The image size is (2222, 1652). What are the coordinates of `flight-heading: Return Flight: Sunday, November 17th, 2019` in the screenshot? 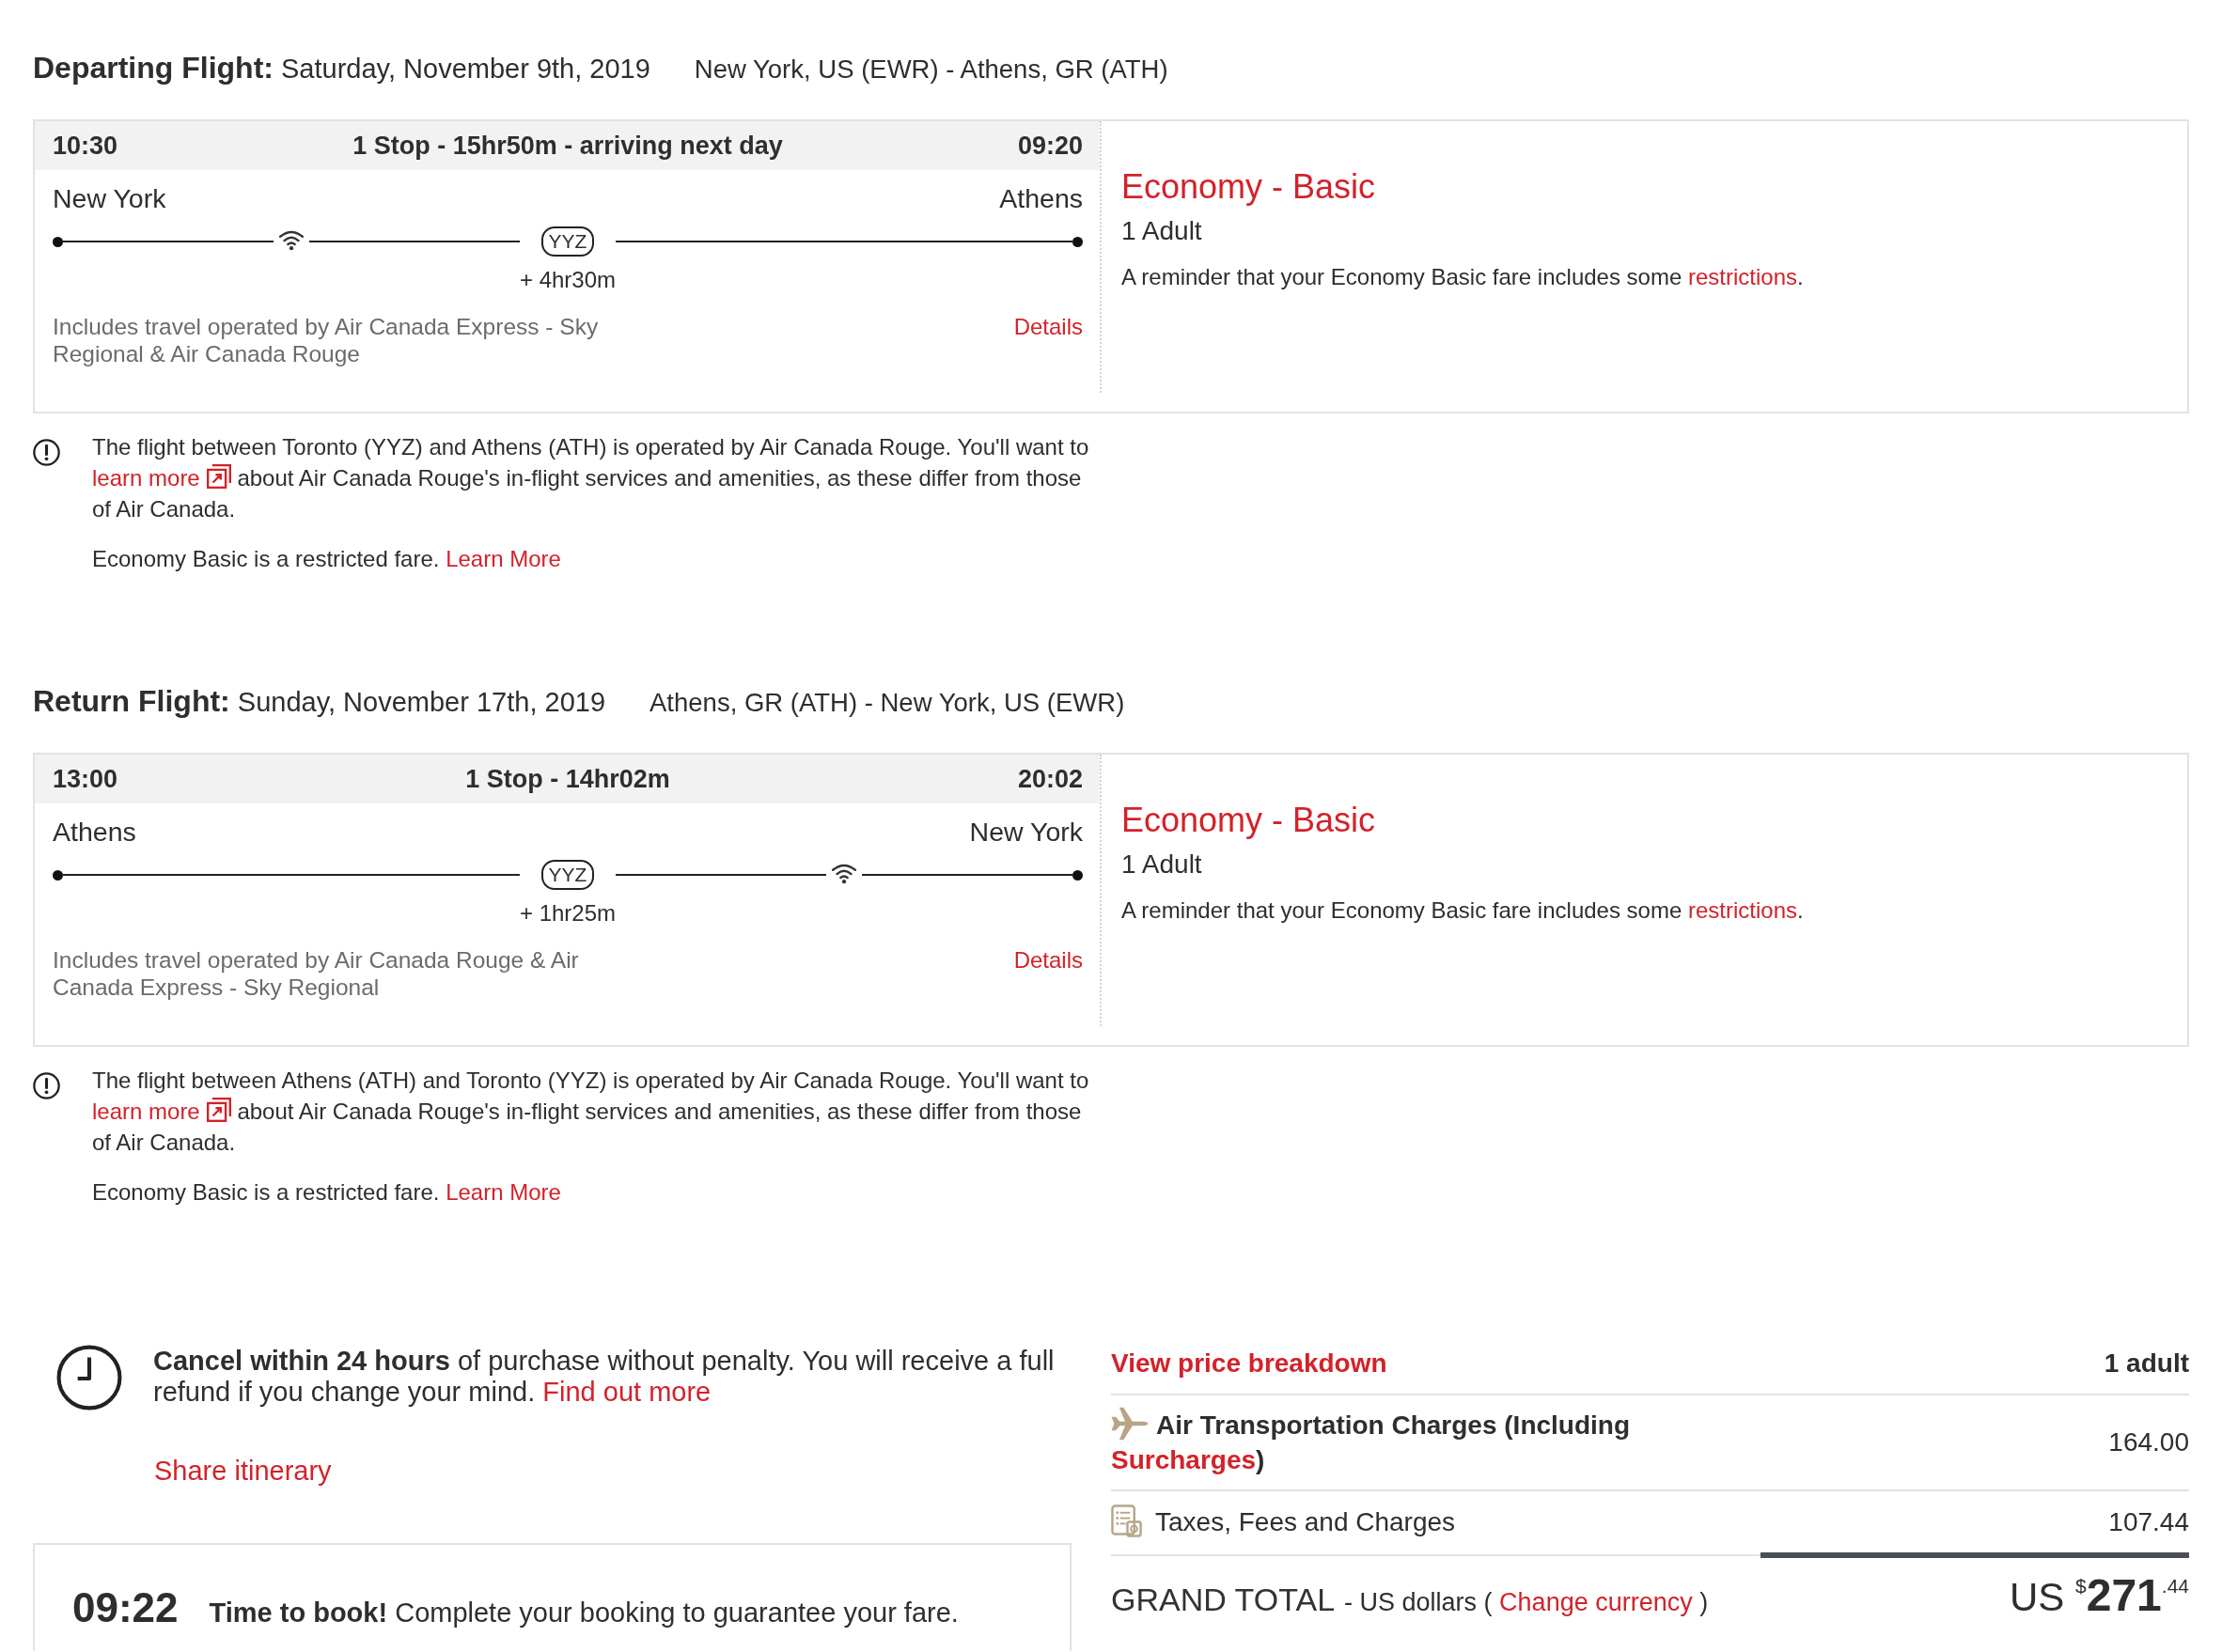 It's located at (319, 701).